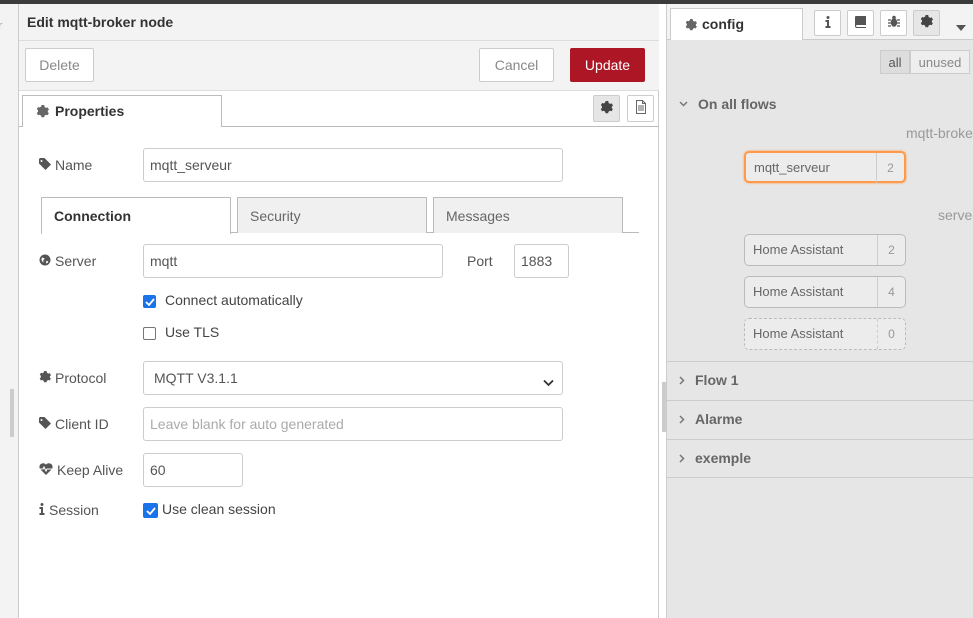 This screenshot has width=973, height=618. What do you see at coordinates (219, 509) in the screenshot?
I see `clean-session-label: Use clean session` at bounding box center [219, 509].